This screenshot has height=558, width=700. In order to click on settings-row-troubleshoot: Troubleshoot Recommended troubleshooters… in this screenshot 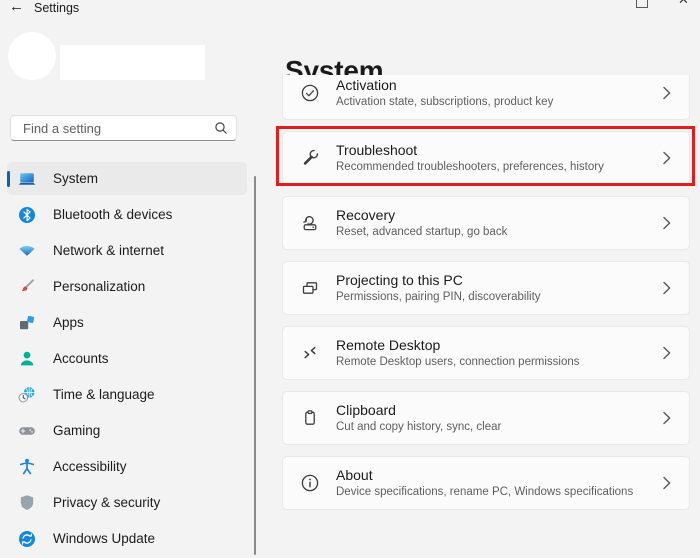, I will do `click(486, 158)`.